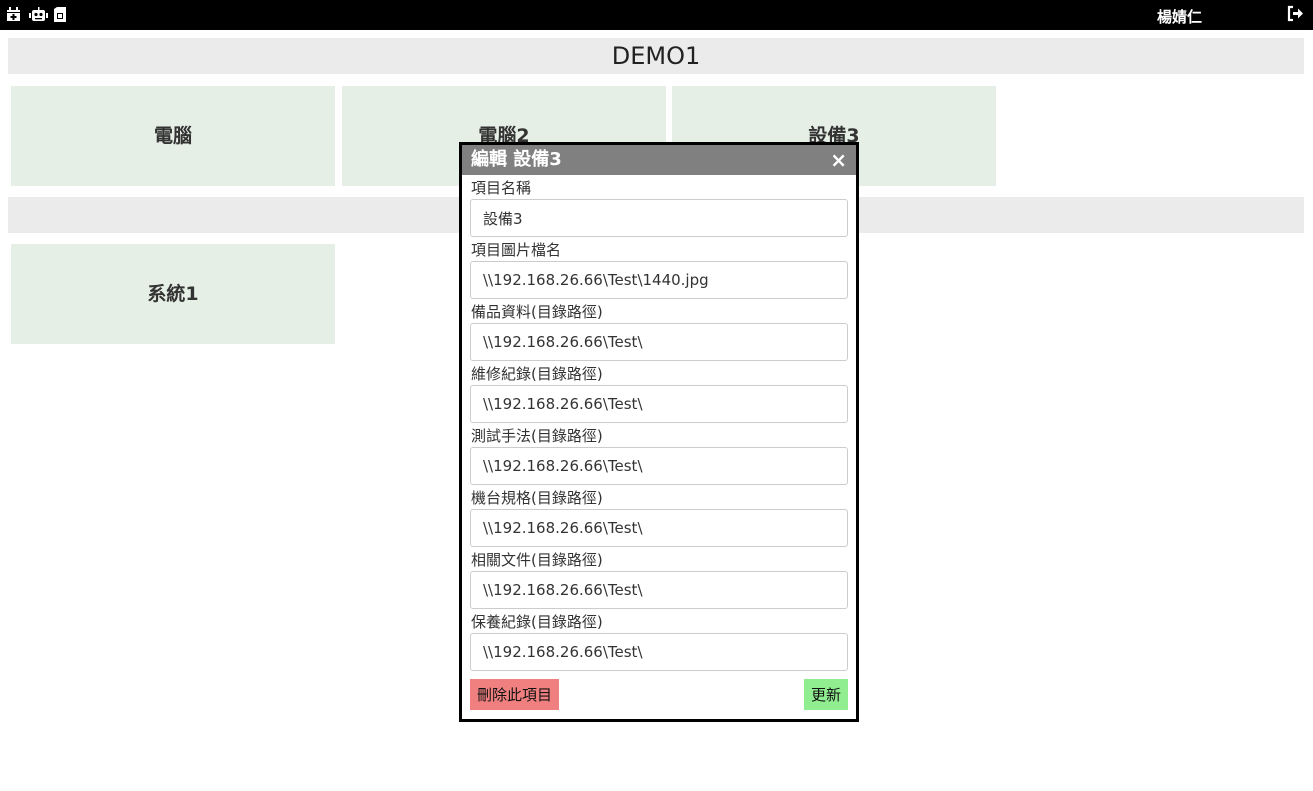 This screenshot has height=791, width=1313. I want to click on item-tile: 電腦, so click(173, 136).